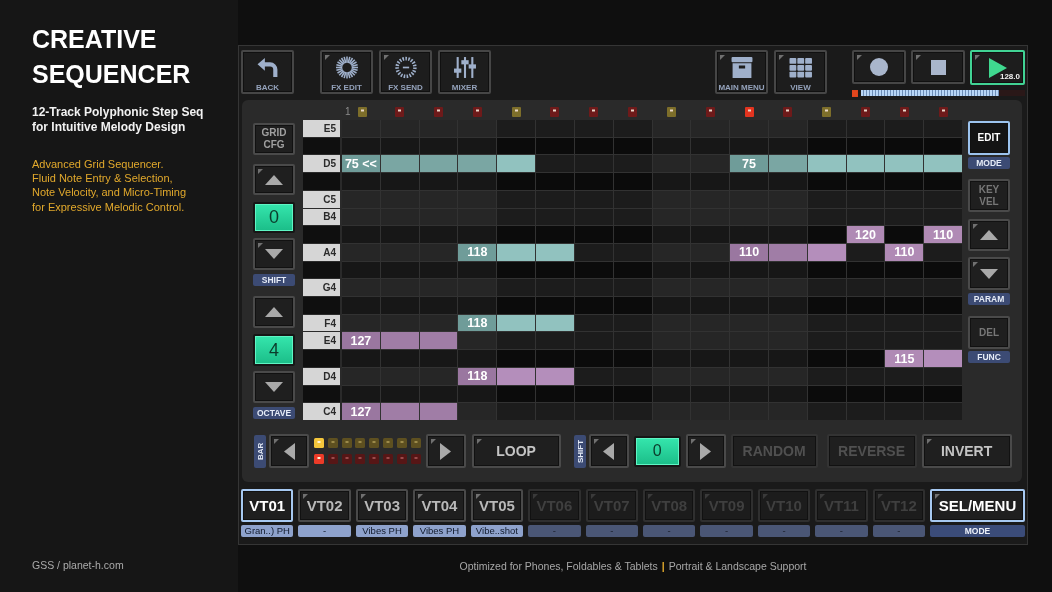 This screenshot has width=1052, height=592. Describe the element at coordinates (516, 451) in the screenshot. I see `loop-button: LOOP` at that location.